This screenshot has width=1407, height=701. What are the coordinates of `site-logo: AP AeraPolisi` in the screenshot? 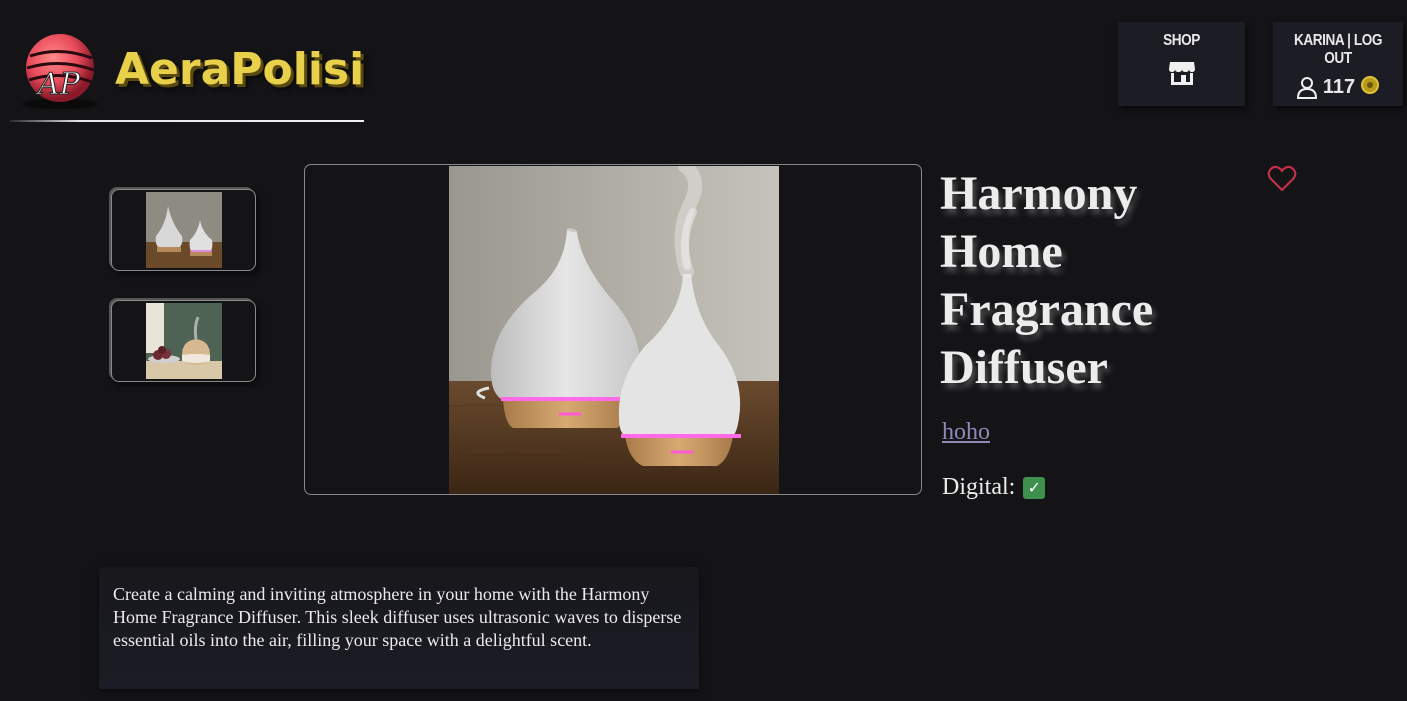 It's located at (187, 73).